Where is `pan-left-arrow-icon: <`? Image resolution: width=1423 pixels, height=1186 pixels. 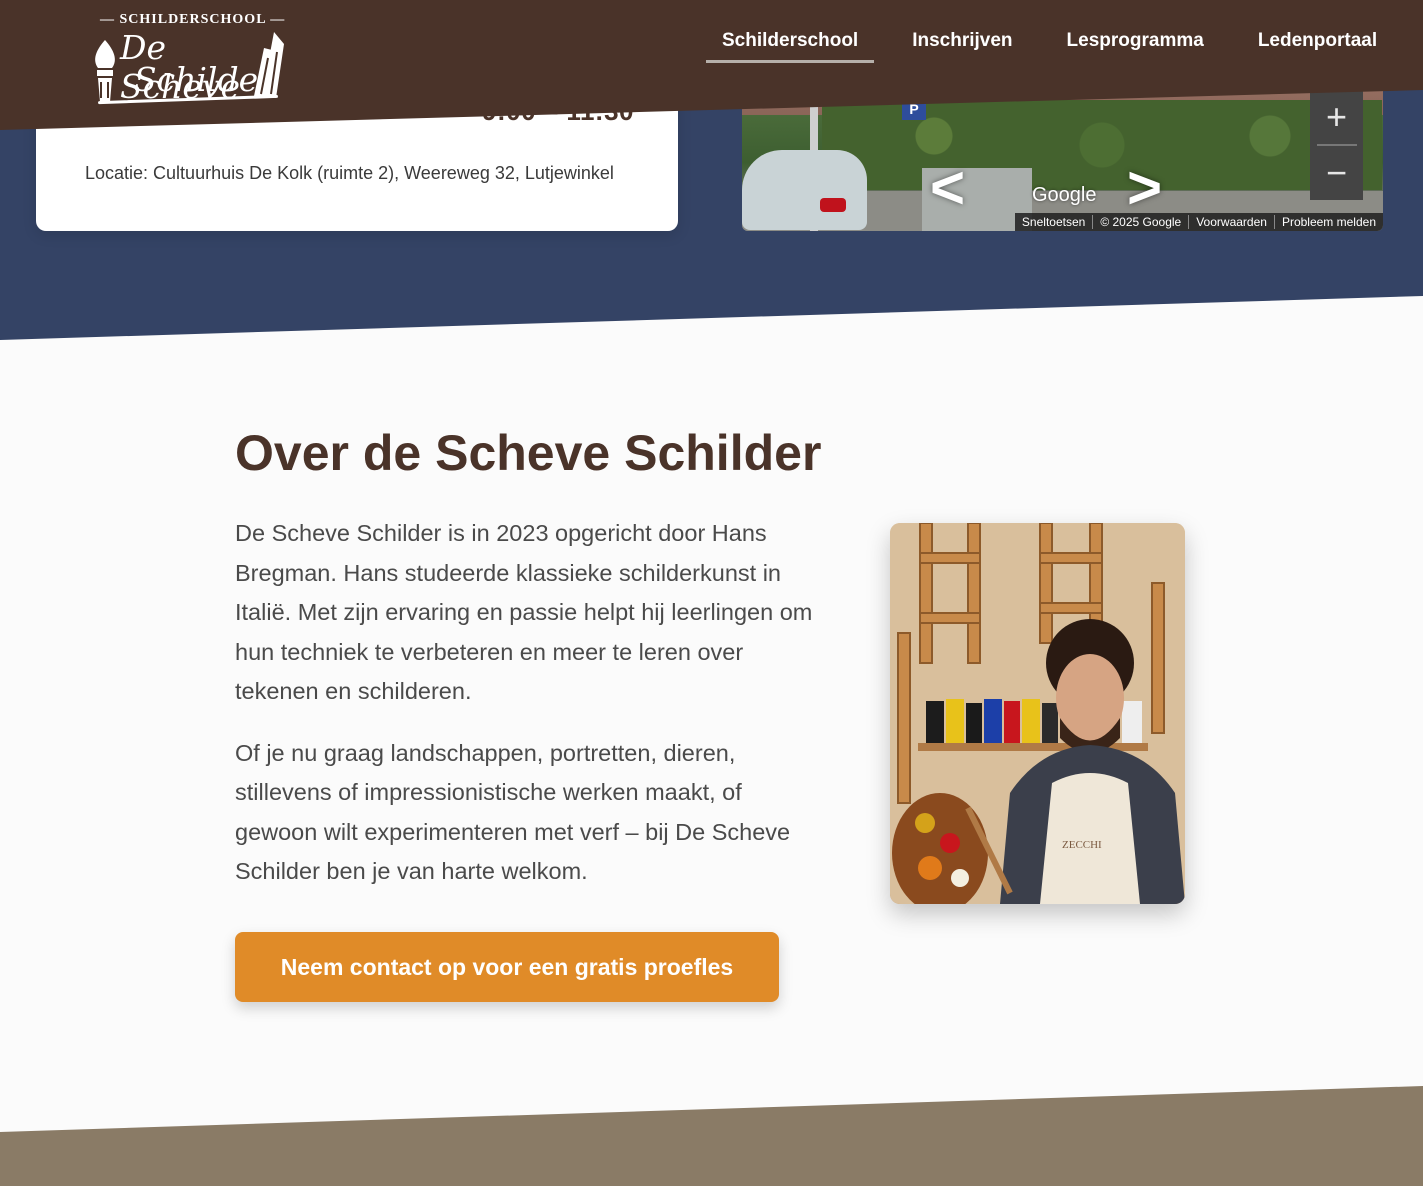 pan-left-arrow-icon: < is located at coordinates (947, 188).